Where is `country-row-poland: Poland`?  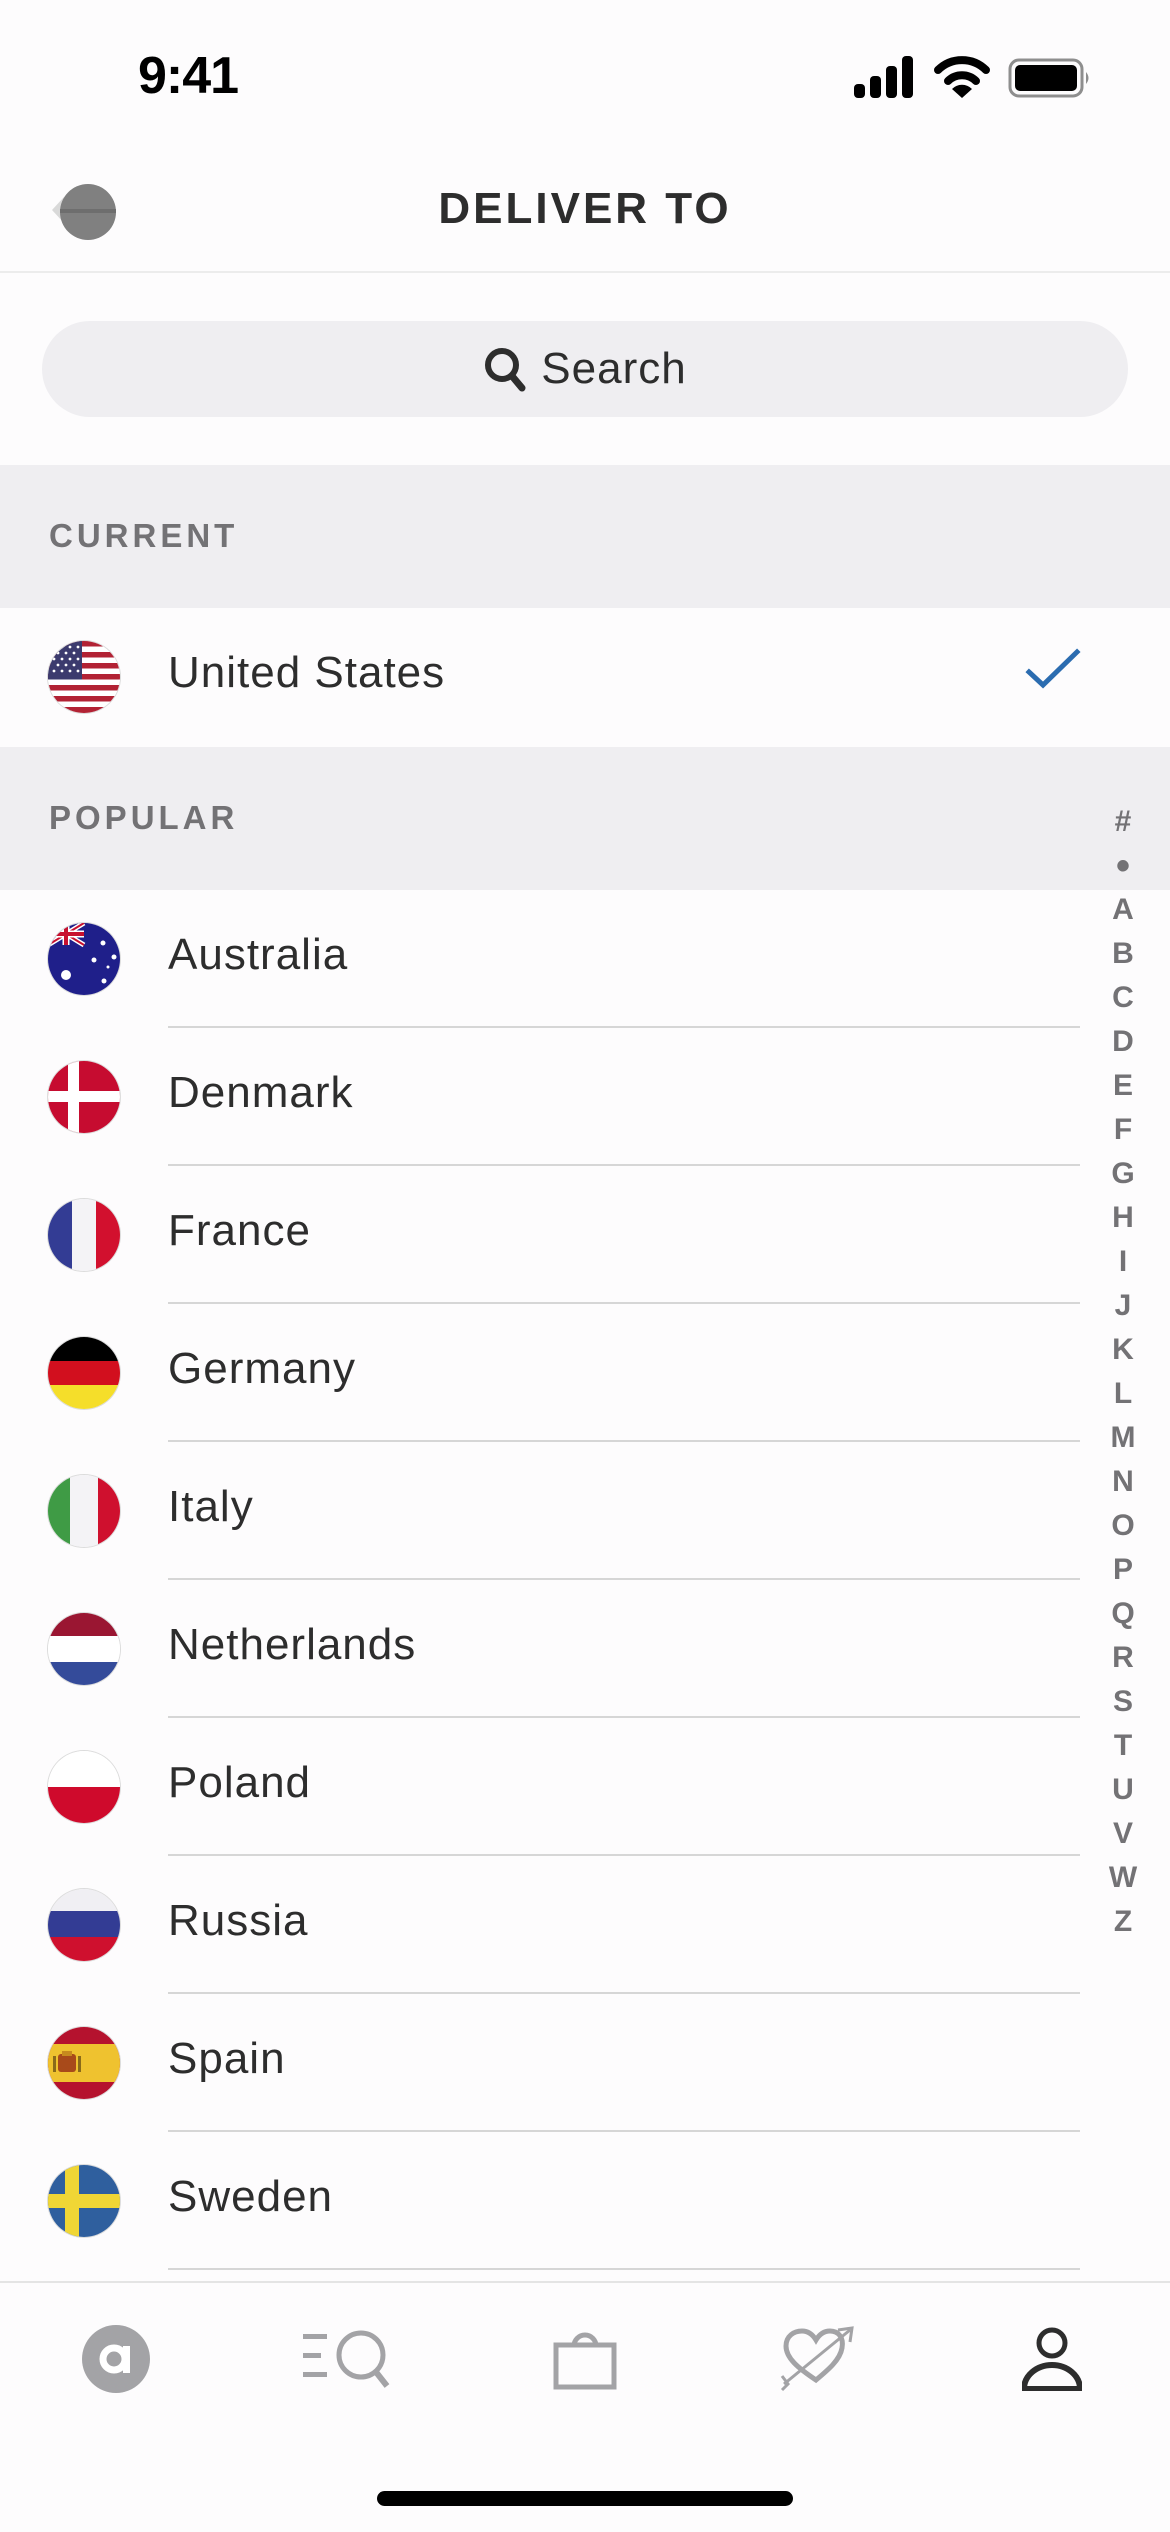 country-row-poland: Poland is located at coordinates (585, 1787).